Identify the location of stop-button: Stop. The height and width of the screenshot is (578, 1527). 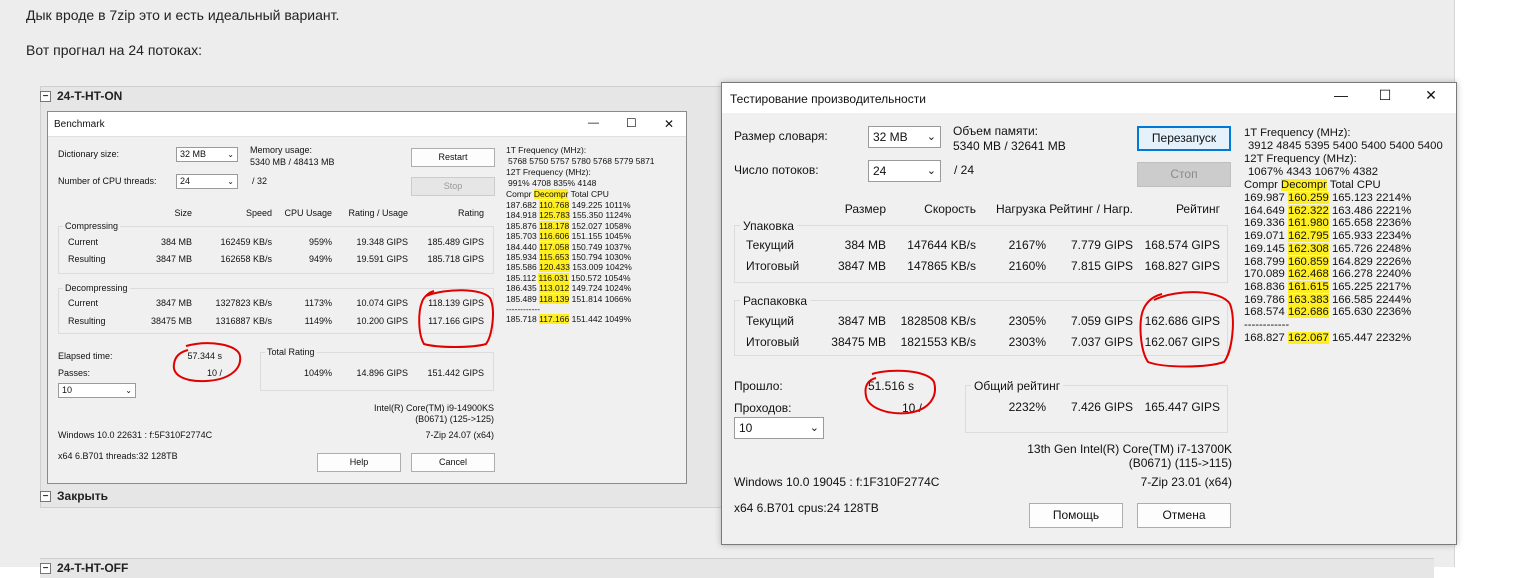
(453, 186).